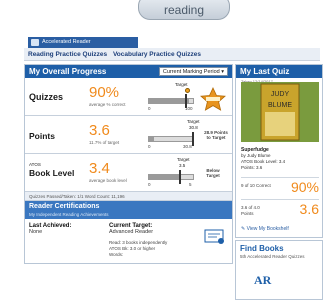 Image resolution: width=325 pixels, height=306 pixels. Describe the element at coordinates (66, 42) in the screenshot. I see `app-tab-label: Accelerated Reader` at that location.